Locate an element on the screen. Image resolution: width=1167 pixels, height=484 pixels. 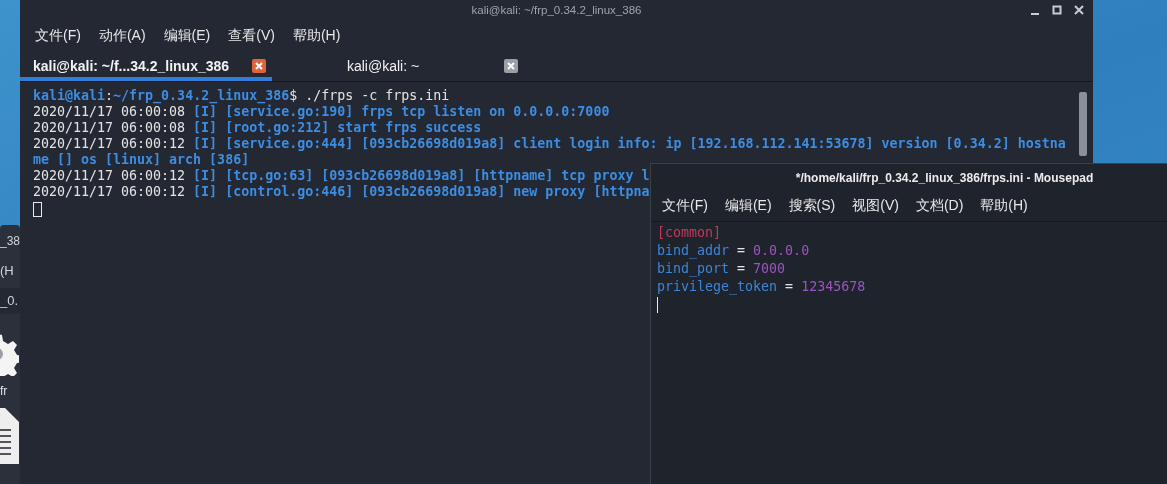
menu-item: 视图(V) is located at coordinates (875, 209).